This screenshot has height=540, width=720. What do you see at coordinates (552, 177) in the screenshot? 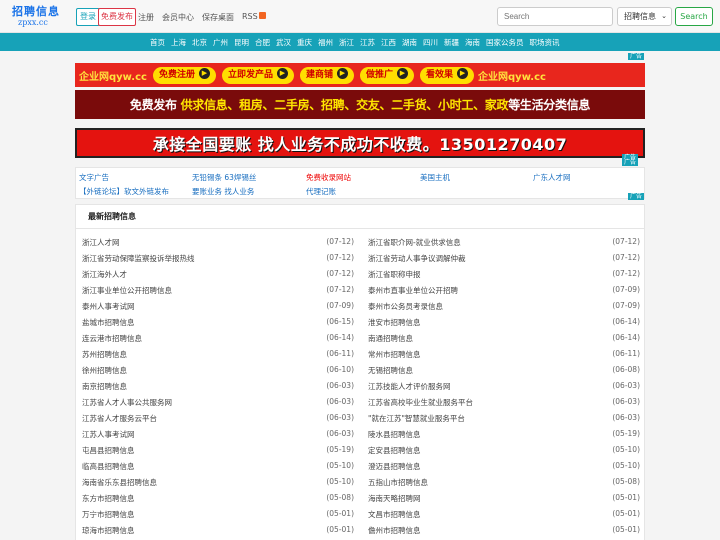
I see `text-link: 广东人才网` at bounding box center [552, 177].